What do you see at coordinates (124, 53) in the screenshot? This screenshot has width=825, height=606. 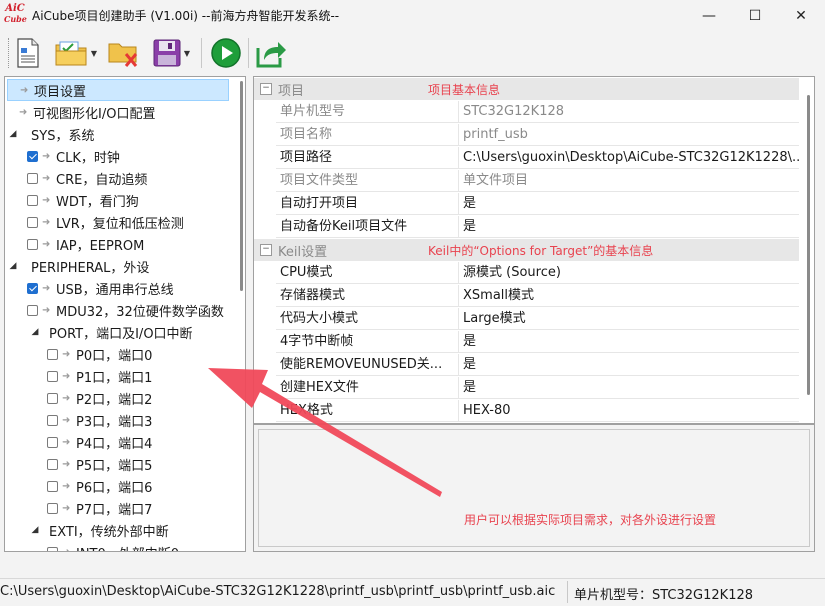 I see `close-project-button` at bounding box center [124, 53].